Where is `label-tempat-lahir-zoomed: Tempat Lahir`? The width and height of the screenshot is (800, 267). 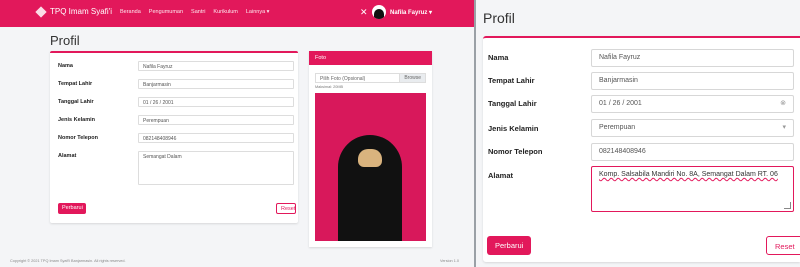 label-tempat-lahir-zoomed: Tempat Lahir is located at coordinates (511, 80).